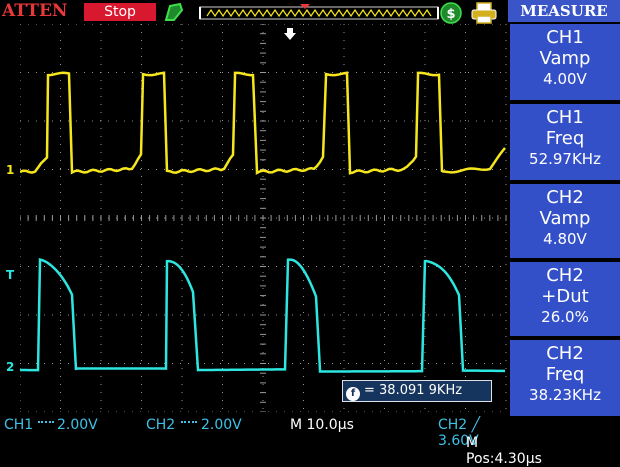  Describe the element at coordinates (19, 425) in the screenshot. I see `ch1-label: CH1` at that location.